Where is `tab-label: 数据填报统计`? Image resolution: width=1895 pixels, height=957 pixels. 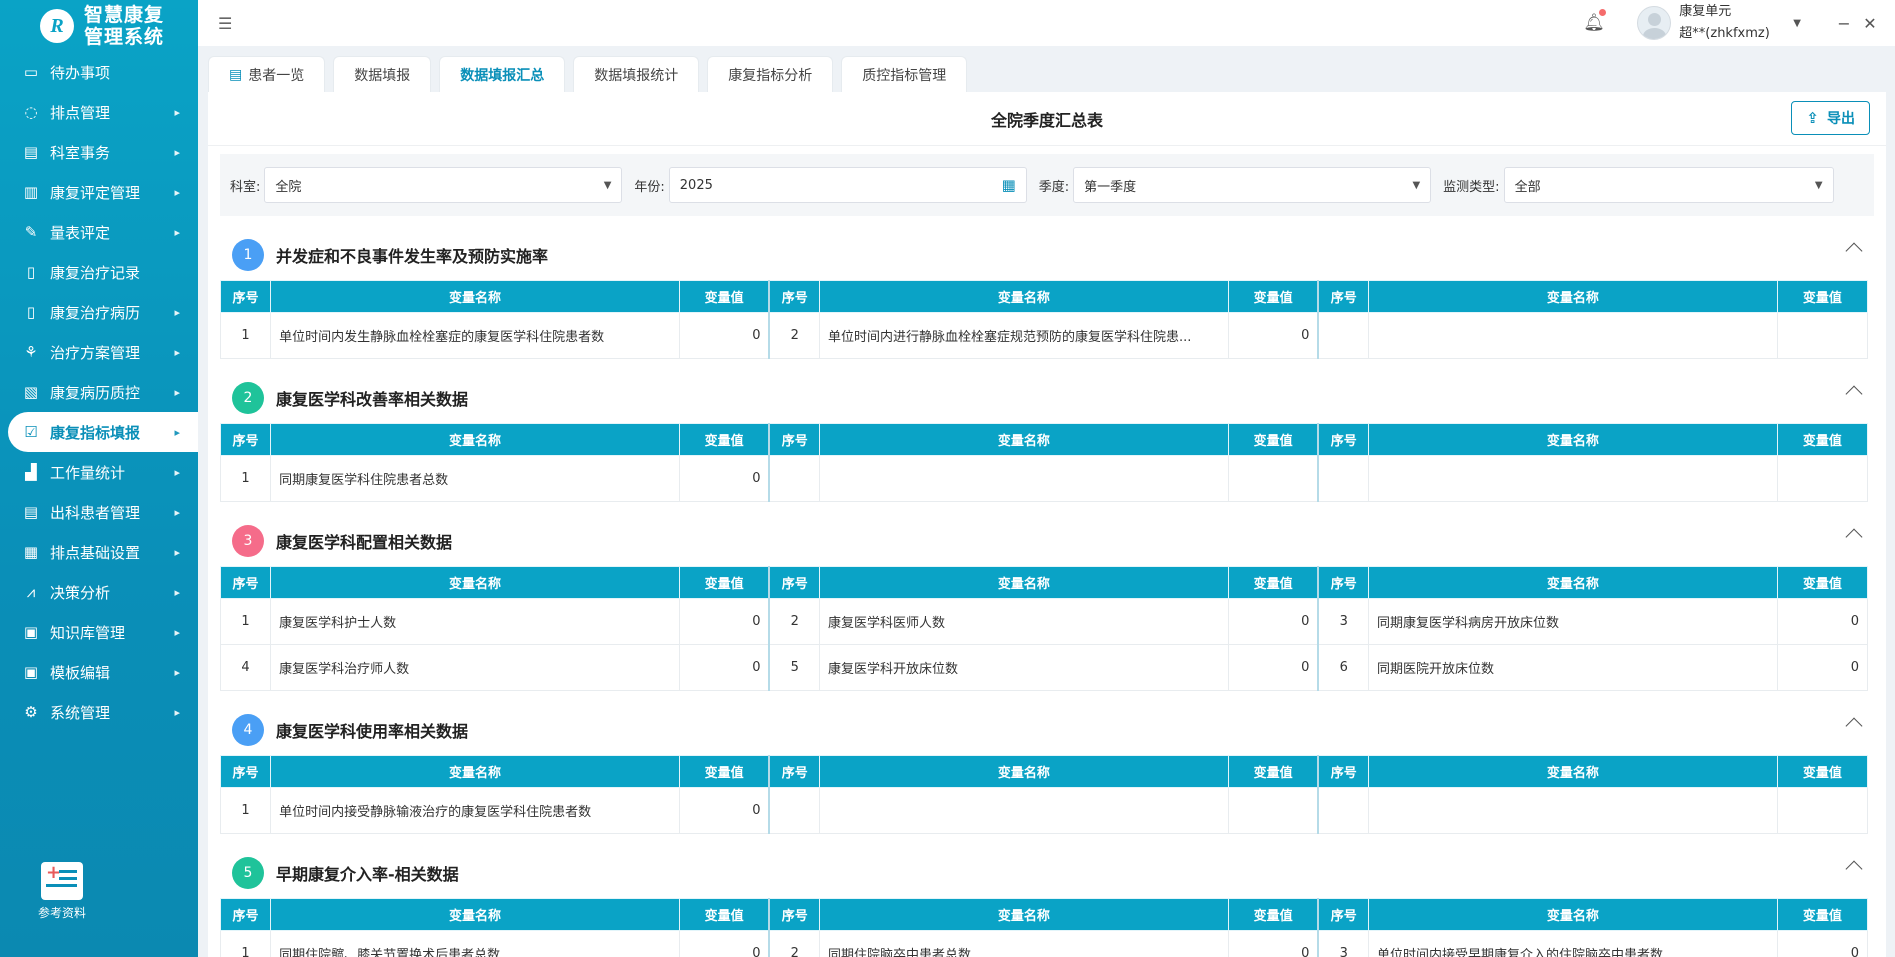 tab-label: 数据填报统计 is located at coordinates (636, 75).